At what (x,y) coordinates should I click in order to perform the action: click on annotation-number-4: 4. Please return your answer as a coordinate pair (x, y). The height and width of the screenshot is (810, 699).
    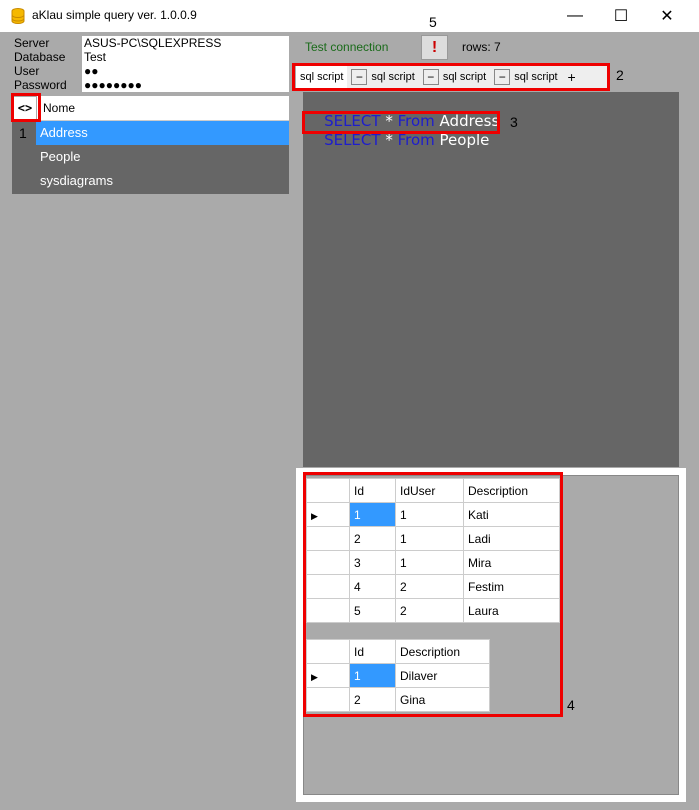
    Looking at the image, I should click on (571, 705).